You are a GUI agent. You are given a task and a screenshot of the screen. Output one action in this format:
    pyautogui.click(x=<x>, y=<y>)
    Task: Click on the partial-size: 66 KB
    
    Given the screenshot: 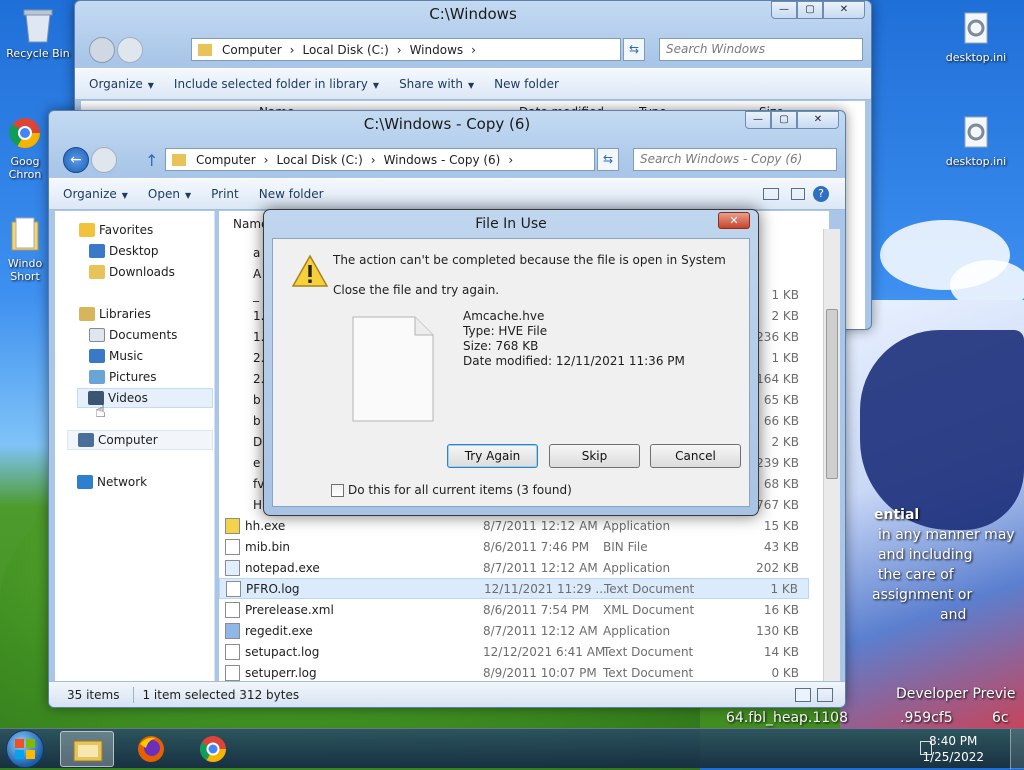 What is the action you would take?
    pyautogui.click(x=781, y=421)
    